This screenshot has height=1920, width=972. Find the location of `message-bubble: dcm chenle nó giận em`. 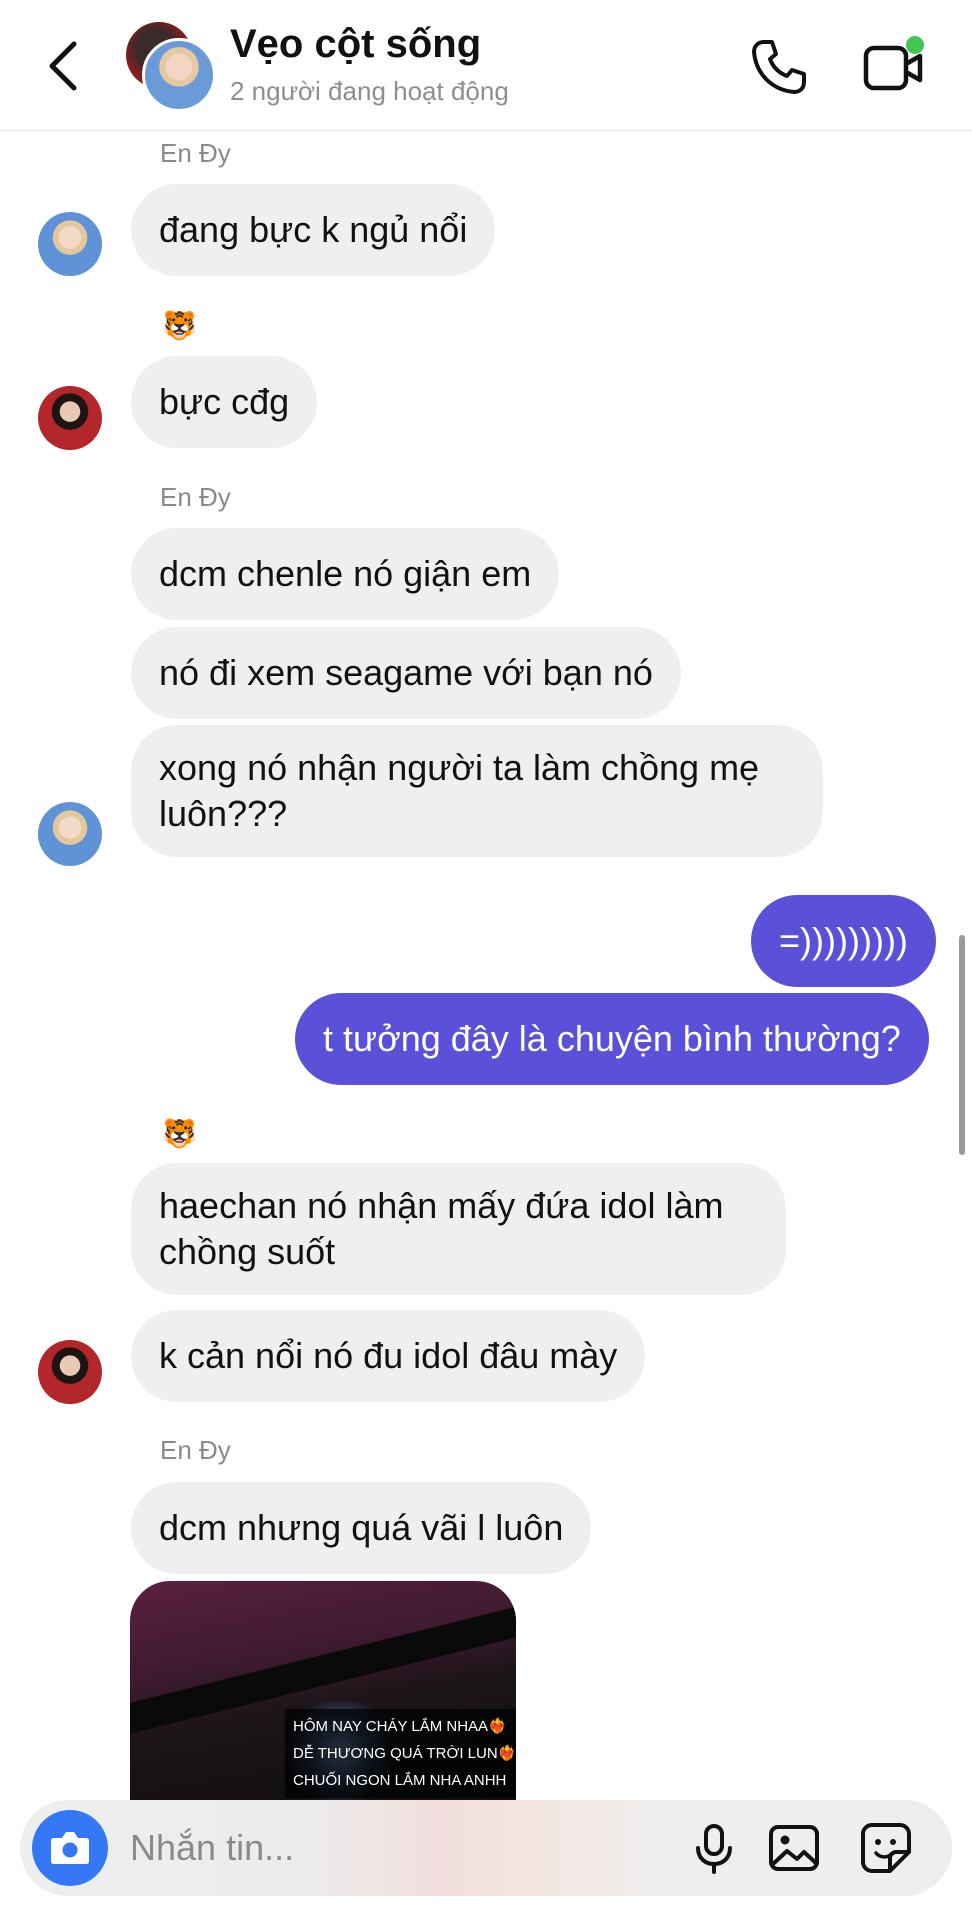

message-bubble: dcm chenle nó giận em is located at coordinates (345, 574).